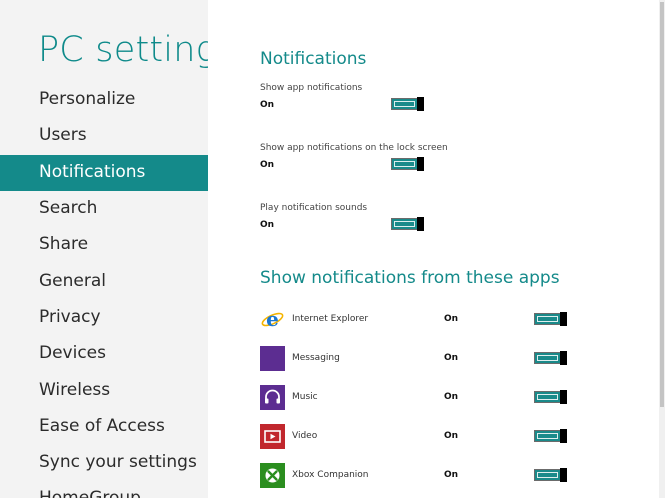  I want to click on svg-text: e, so click(272, 319).